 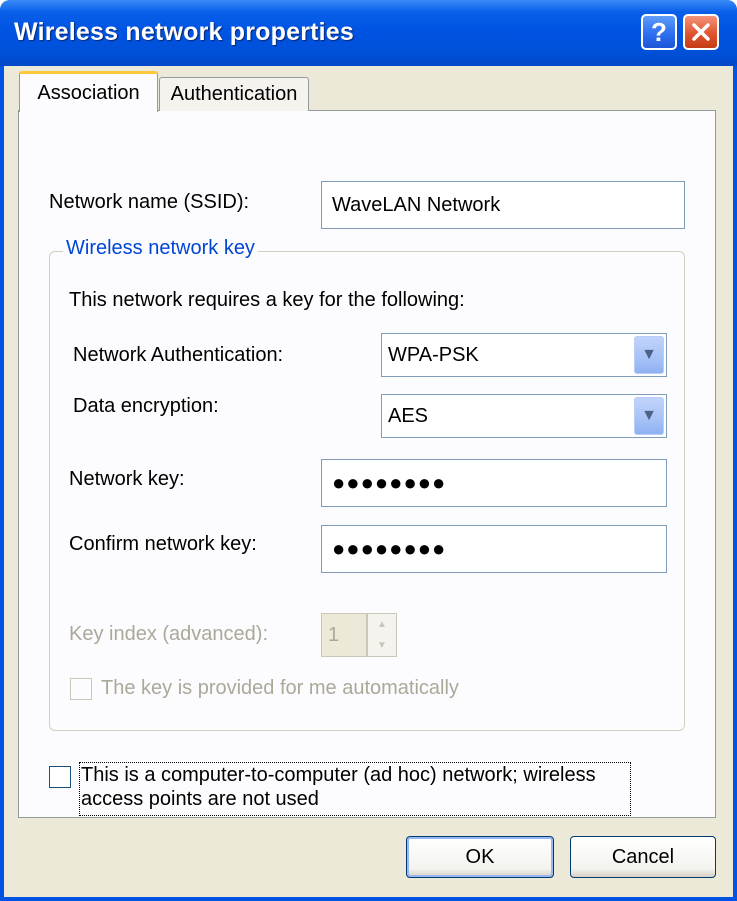 I want to click on close-button, so click(x=701, y=32).